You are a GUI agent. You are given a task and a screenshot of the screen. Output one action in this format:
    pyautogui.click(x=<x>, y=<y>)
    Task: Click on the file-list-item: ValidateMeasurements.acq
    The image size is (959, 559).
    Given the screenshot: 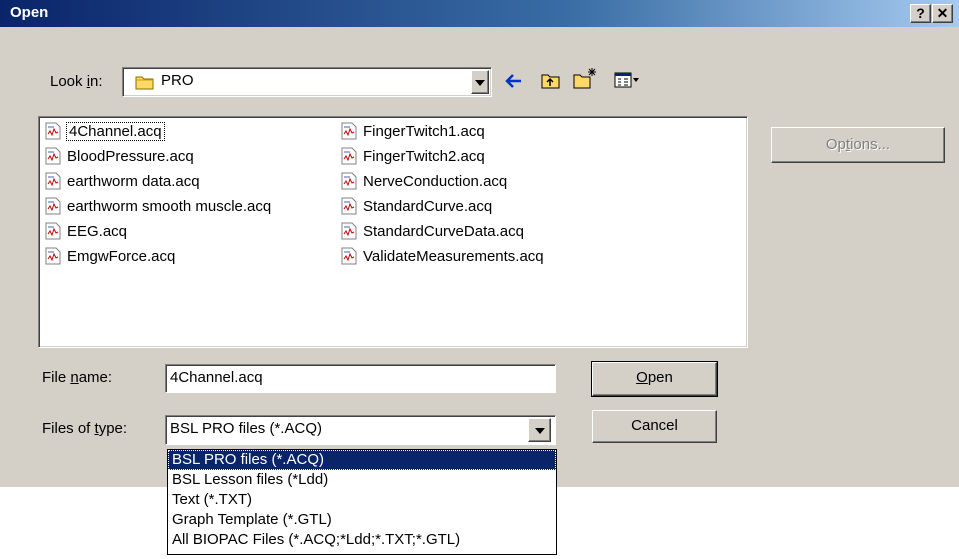 What is the action you would take?
    pyautogui.click(x=442, y=257)
    